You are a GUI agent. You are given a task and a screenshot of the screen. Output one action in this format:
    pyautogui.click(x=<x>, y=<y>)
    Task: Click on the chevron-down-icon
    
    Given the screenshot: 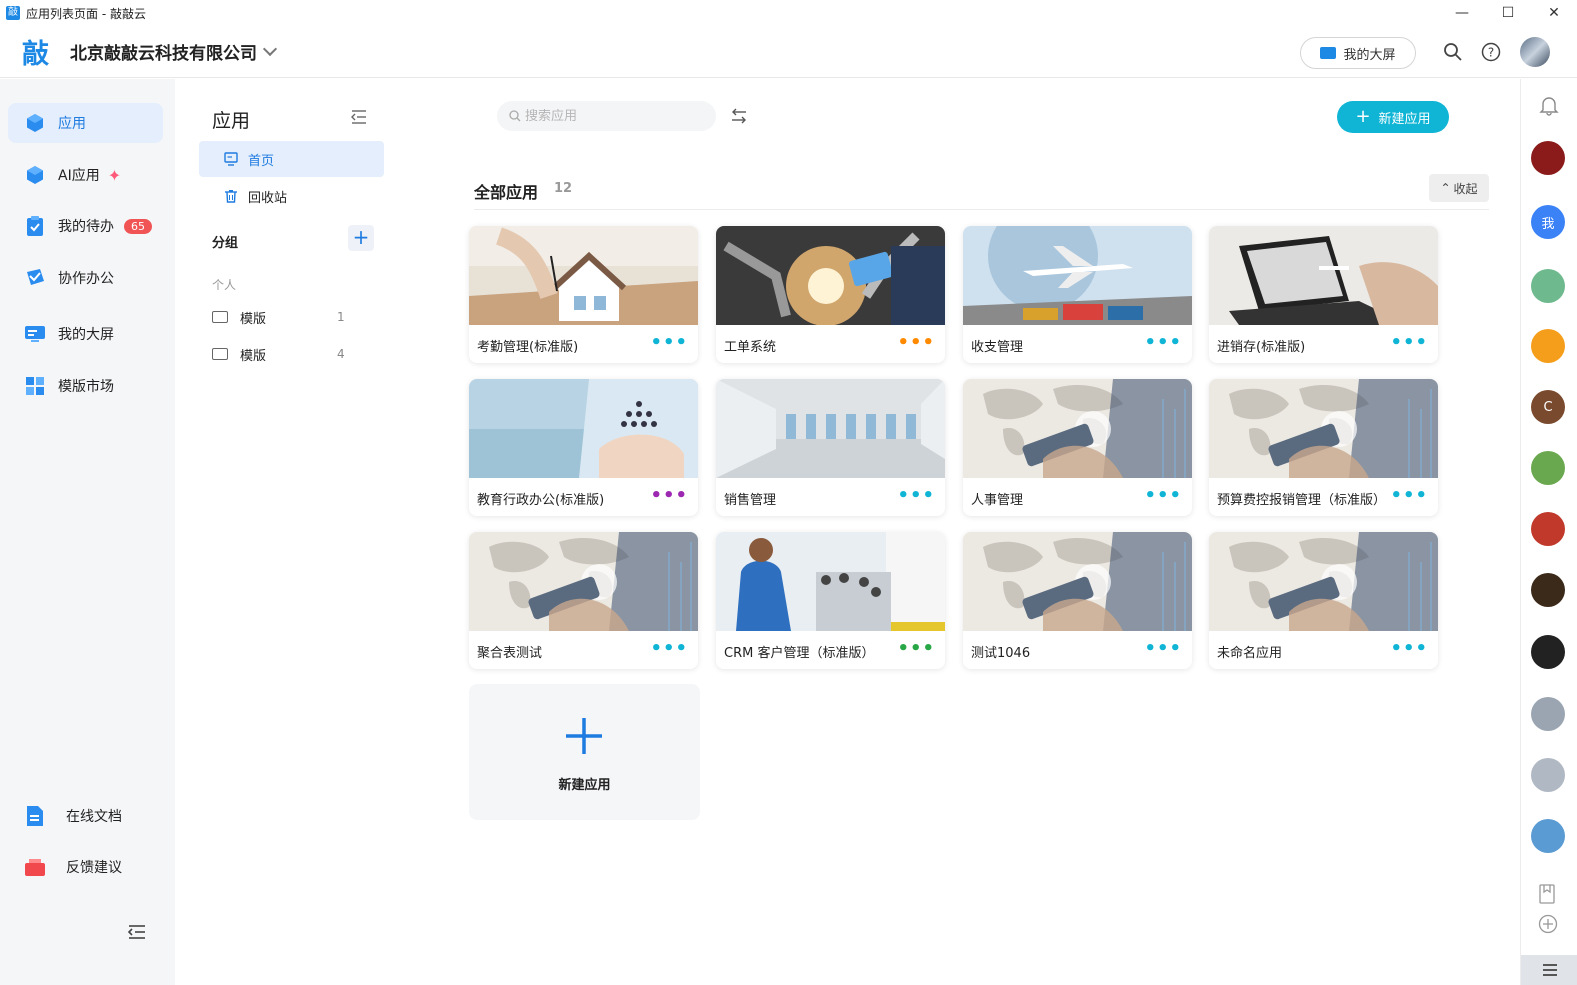 What is the action you would take?
    pyautogui.click(x=270, y=48)
    